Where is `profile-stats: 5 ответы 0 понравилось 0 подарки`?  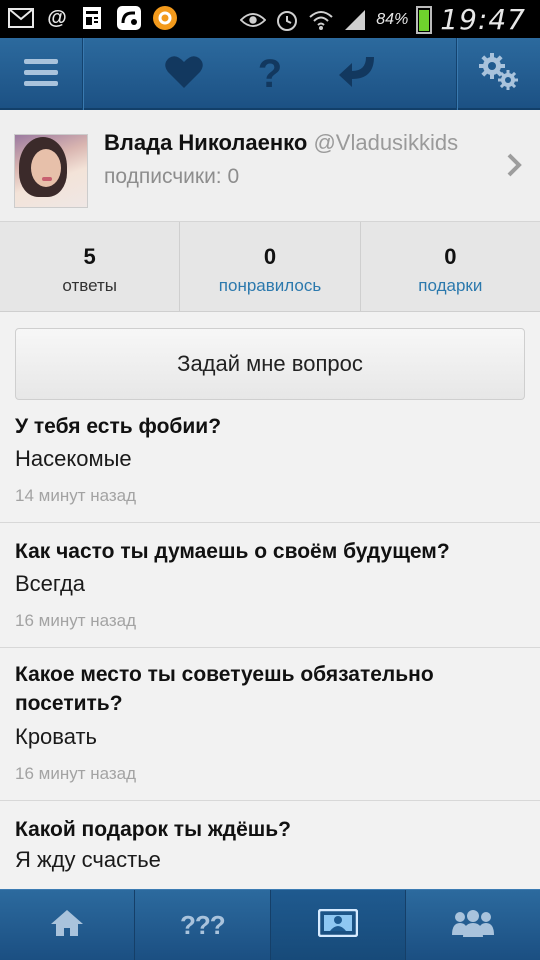
profile-stats: 5 ответы 0 понравилось 0 подарки is located at coordinates (270, 267).